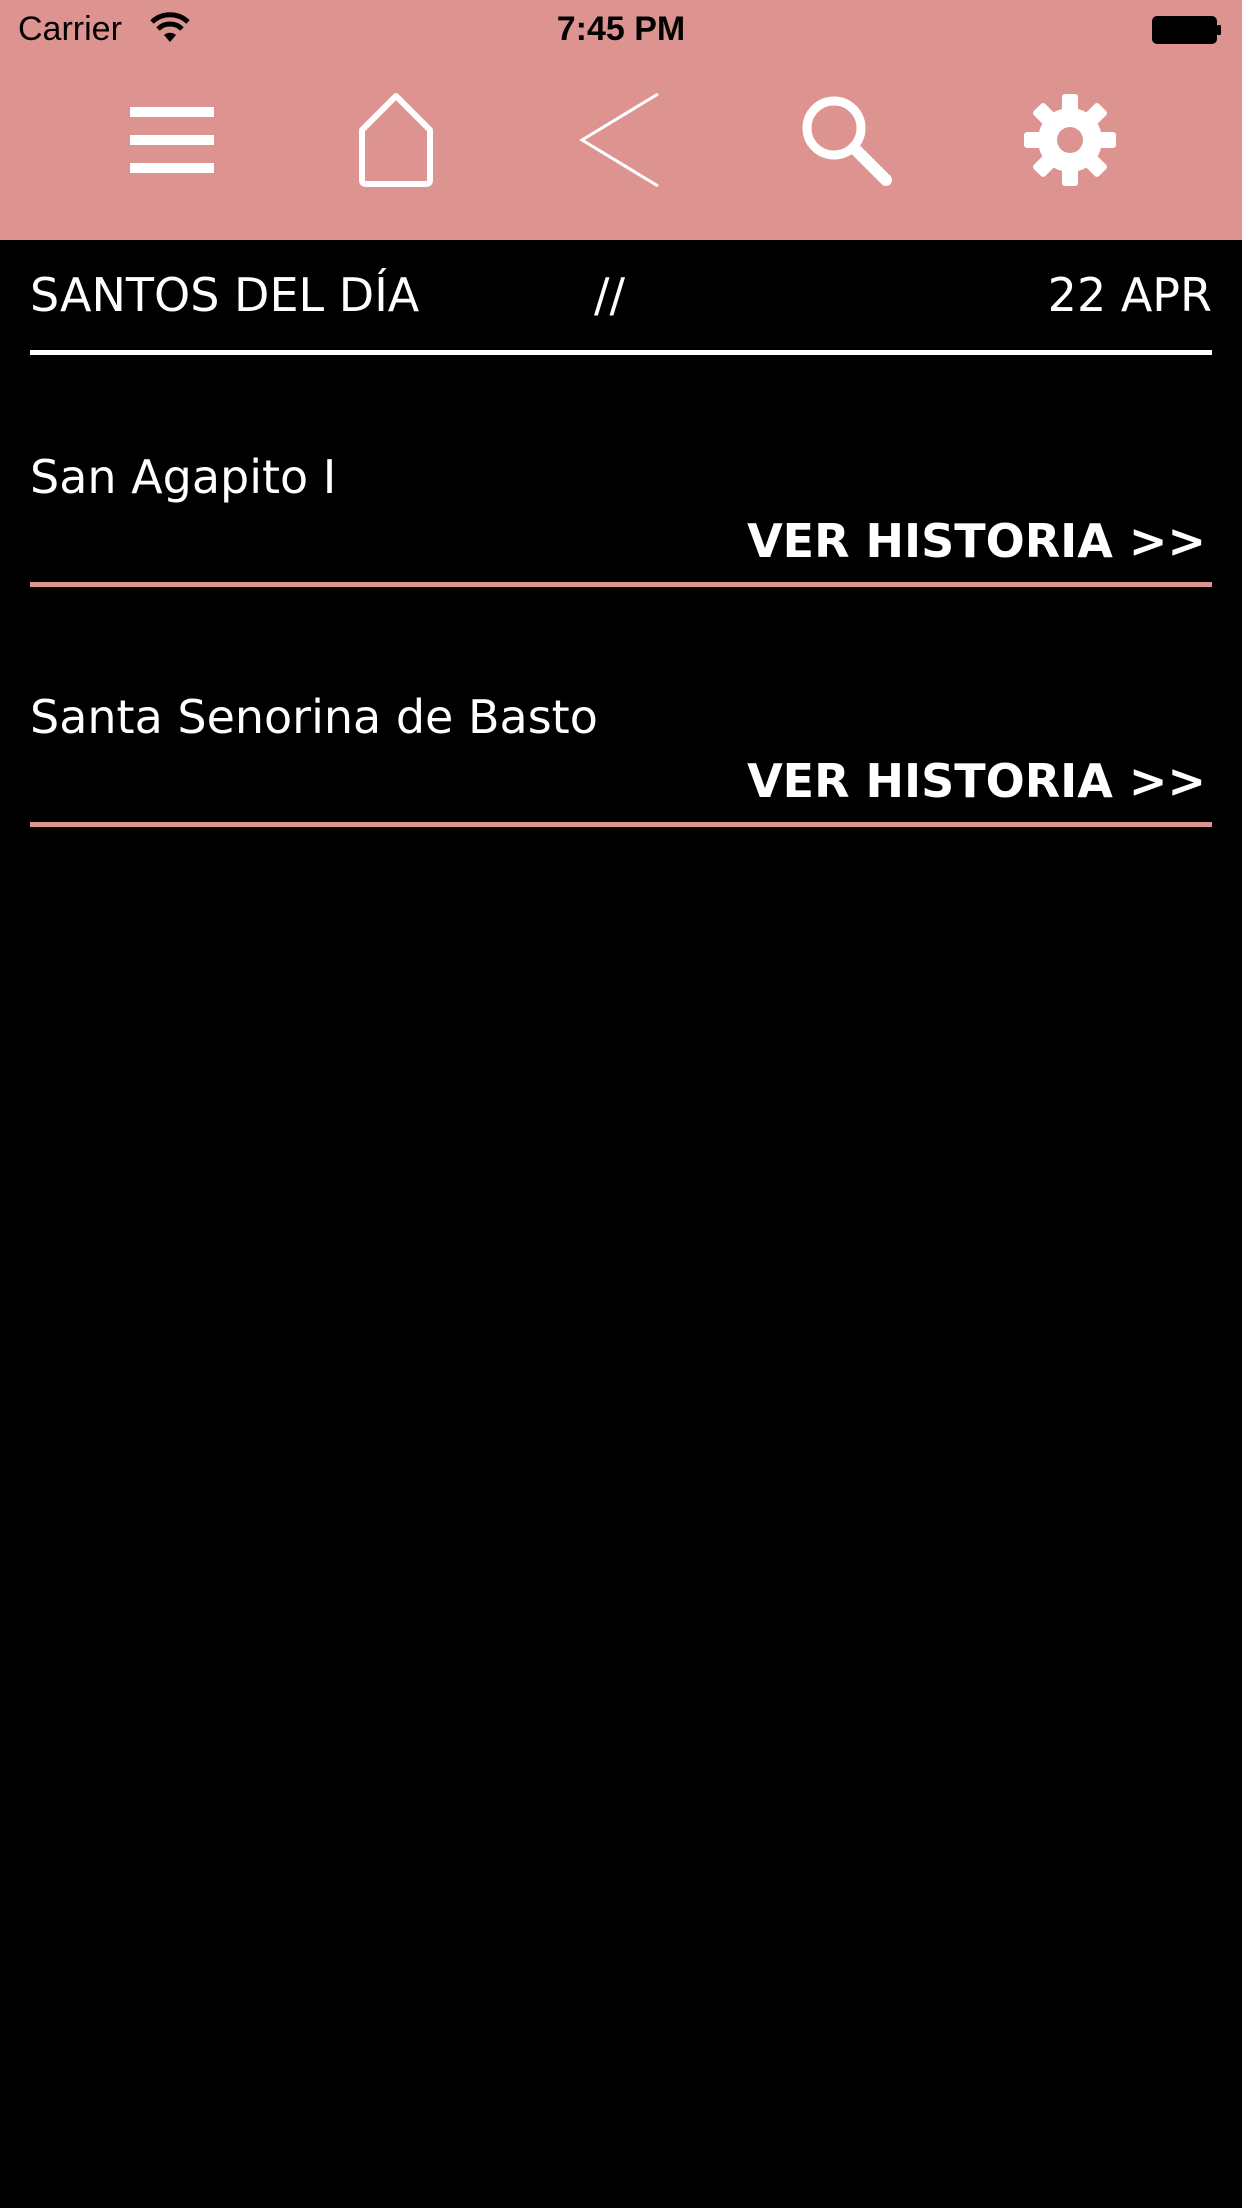  I want to click on saint-name: San Agapito I, so click(183, 477).